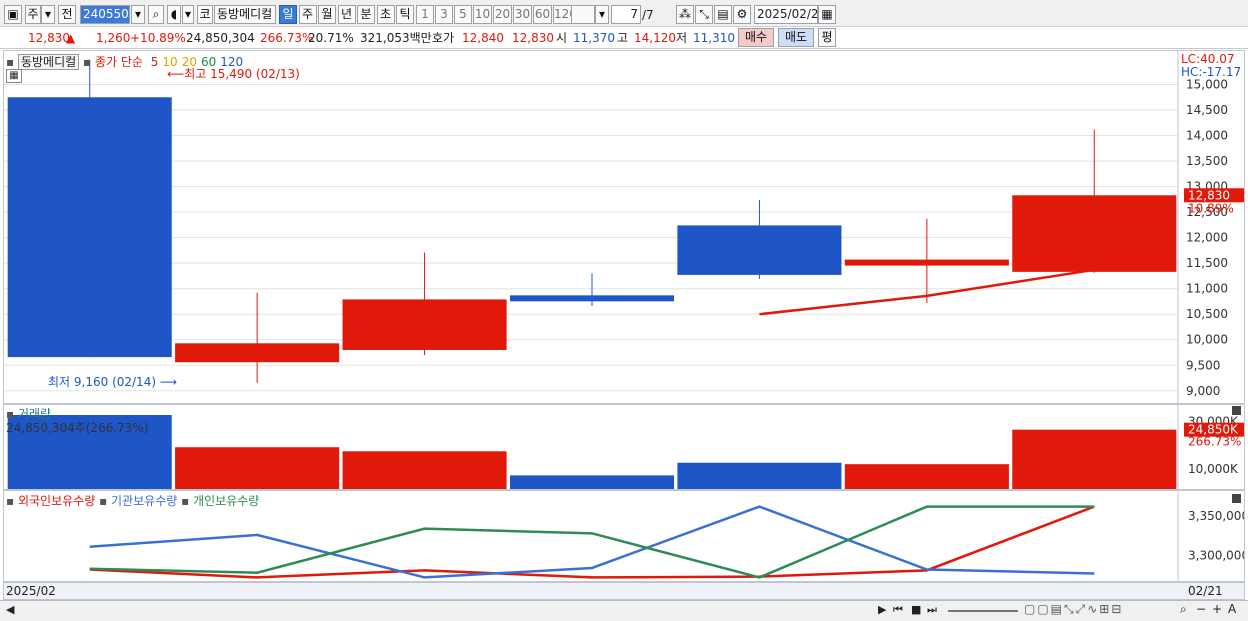 This screenshot has height=621, width=1248. I want to click on zoom-in-icon: +, so click(1217, 609).